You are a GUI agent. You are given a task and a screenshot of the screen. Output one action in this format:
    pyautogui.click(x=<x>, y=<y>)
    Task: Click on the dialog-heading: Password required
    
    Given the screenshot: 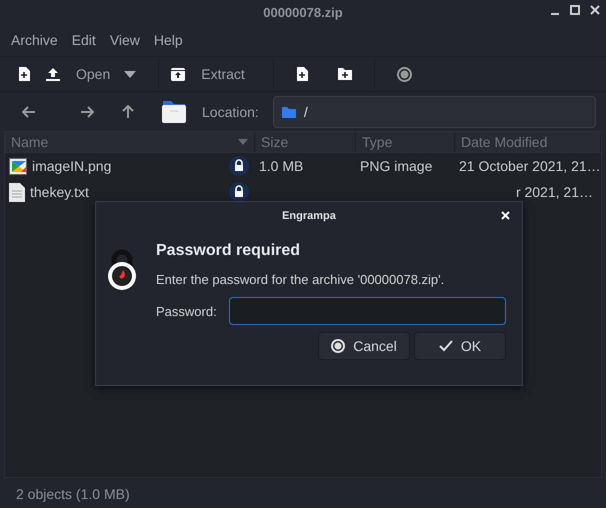 What is the action you would take?
    pyautogui.click(x=229, y=251)
    